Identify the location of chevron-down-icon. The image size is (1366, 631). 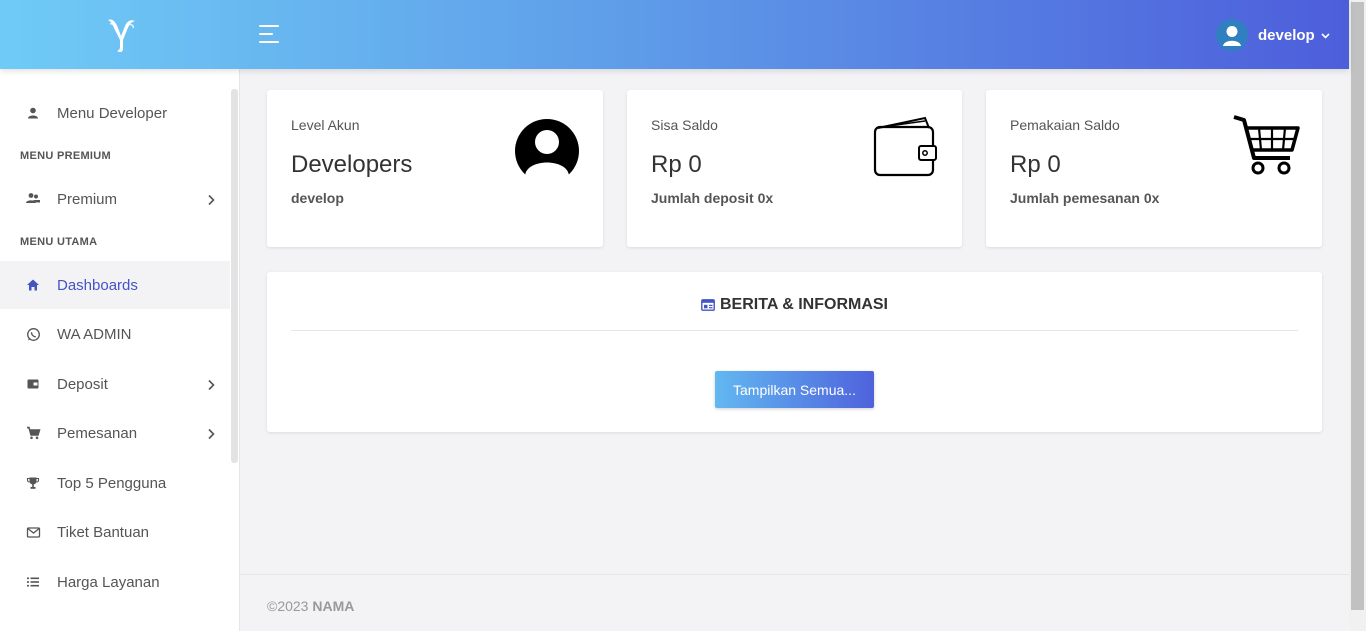
(1325, 35).